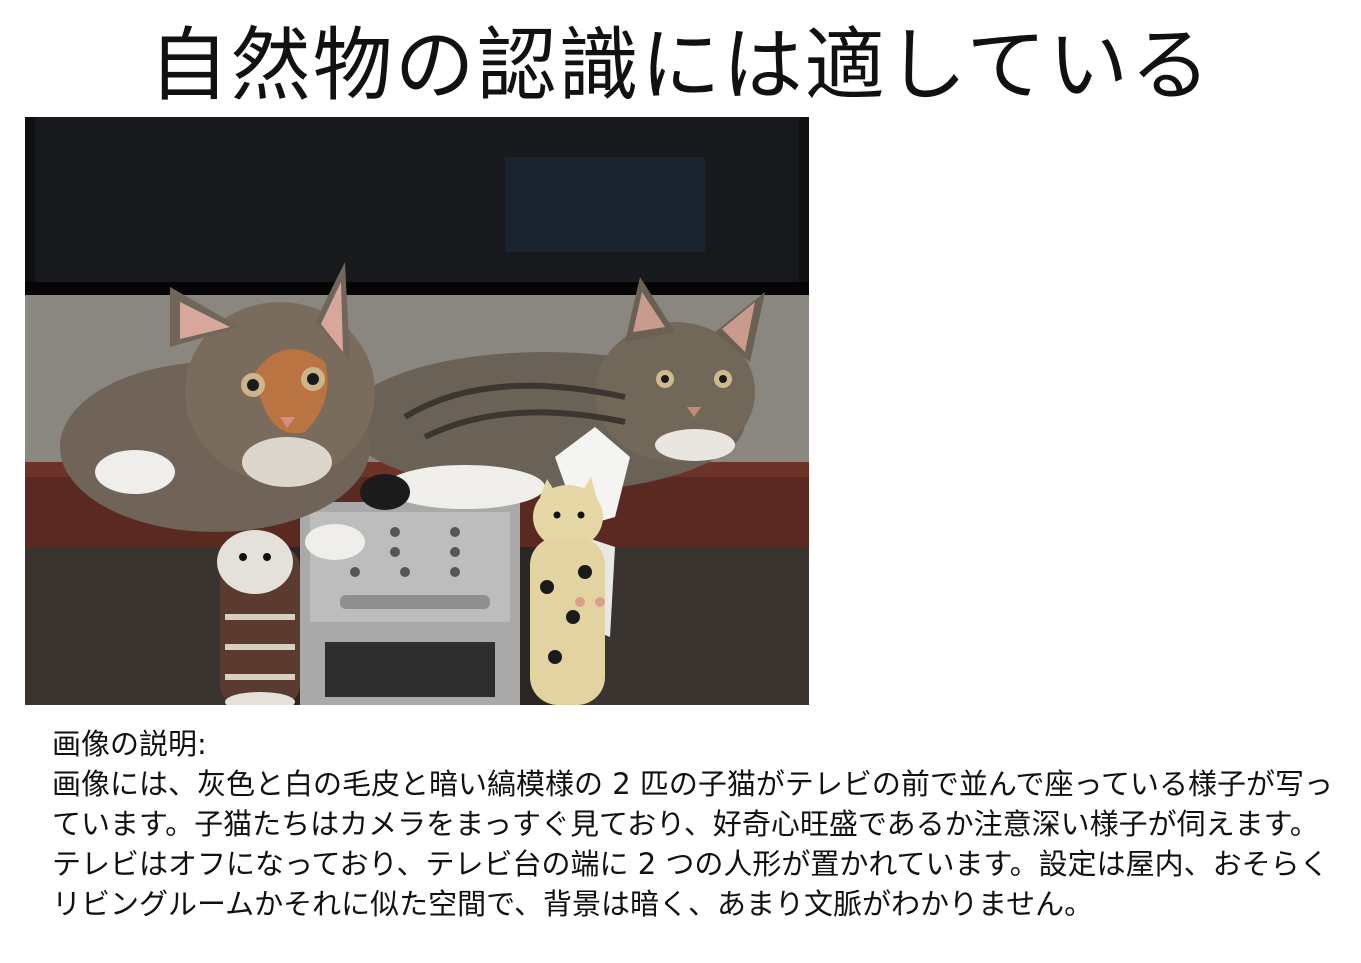 The height and width of the screenshot is (963, 1361). Describe the element at coordinates (417, 206) in the screenshot. I see `tv-icon` at that location.